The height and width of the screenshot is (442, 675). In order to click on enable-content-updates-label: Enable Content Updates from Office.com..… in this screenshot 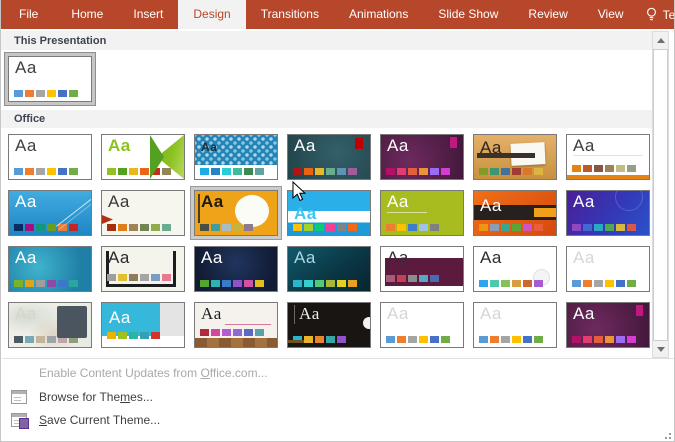, I will do `click(153, 373)`.